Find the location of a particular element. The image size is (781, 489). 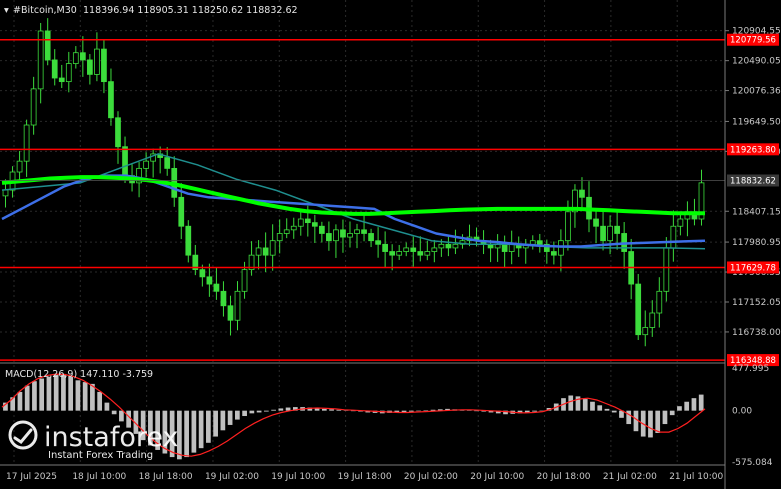

macd-header: MACD(12,26,9) 147.110 -3.759 is located at coordinates (79, 374).